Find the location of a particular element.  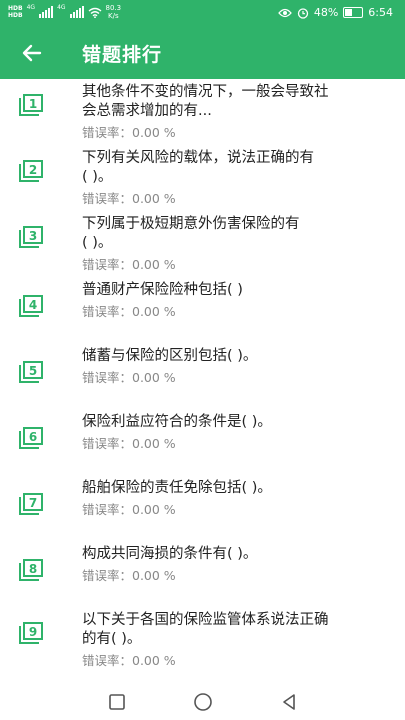

question-line-1: 保险利益应符合的条件是( )。 is located at coordinates (177, 422).